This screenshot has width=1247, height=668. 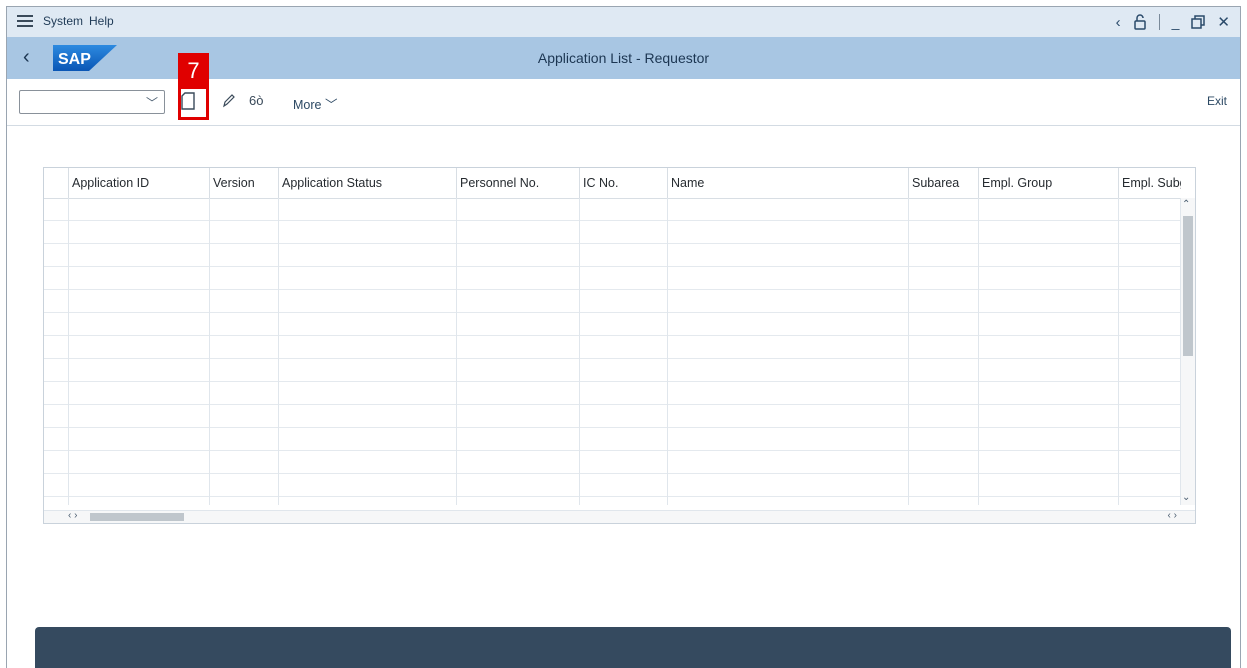 I want to click on edit-button, so click(x=230, y=102).